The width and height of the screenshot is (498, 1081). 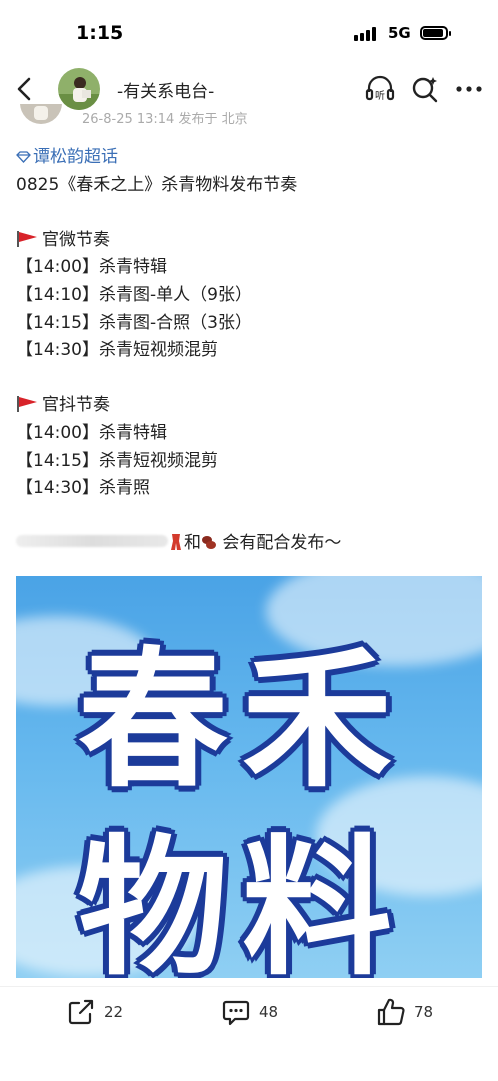 What do you see at coordinates (269, 1012) in the screenshot?
I see `comment-count: 48` at bounding box center [269, 1012].